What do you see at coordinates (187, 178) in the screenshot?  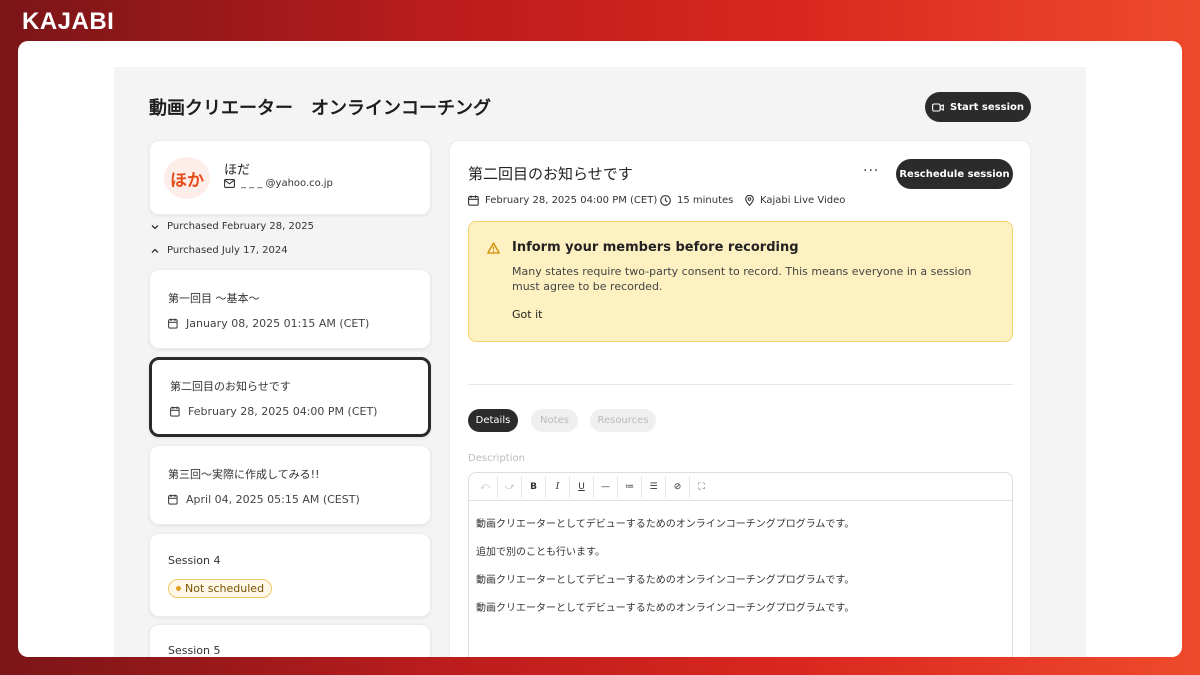 I see `avatar: ほか` at bounding box center [187, 178].